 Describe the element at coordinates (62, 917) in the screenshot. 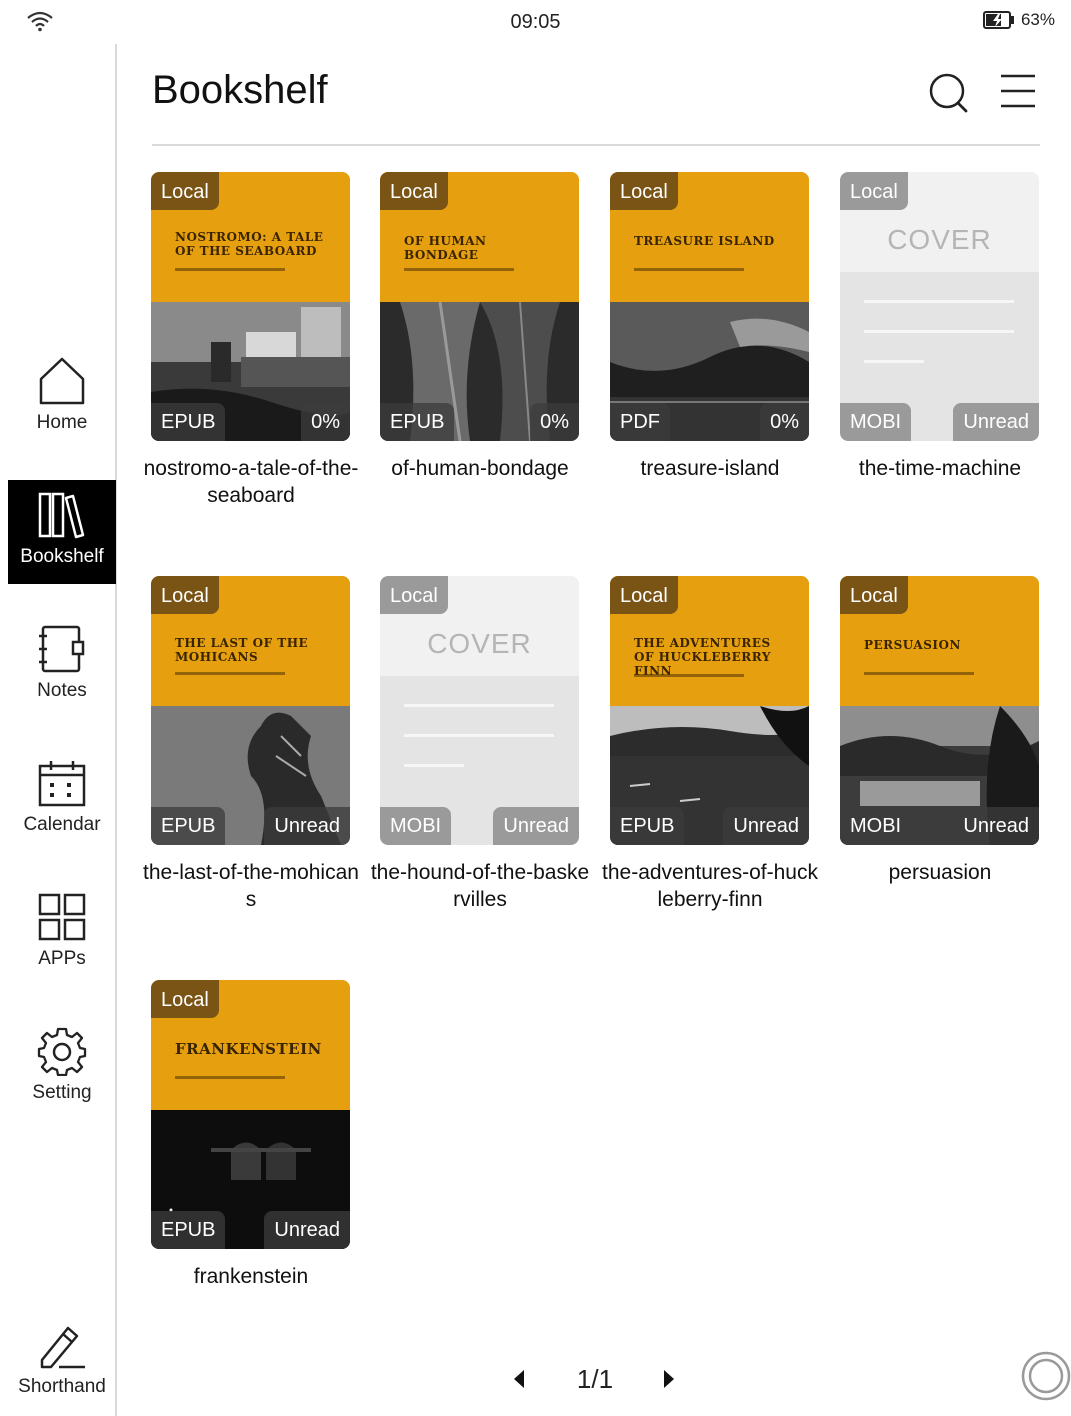

I see `apps-grid-icon` at that location.